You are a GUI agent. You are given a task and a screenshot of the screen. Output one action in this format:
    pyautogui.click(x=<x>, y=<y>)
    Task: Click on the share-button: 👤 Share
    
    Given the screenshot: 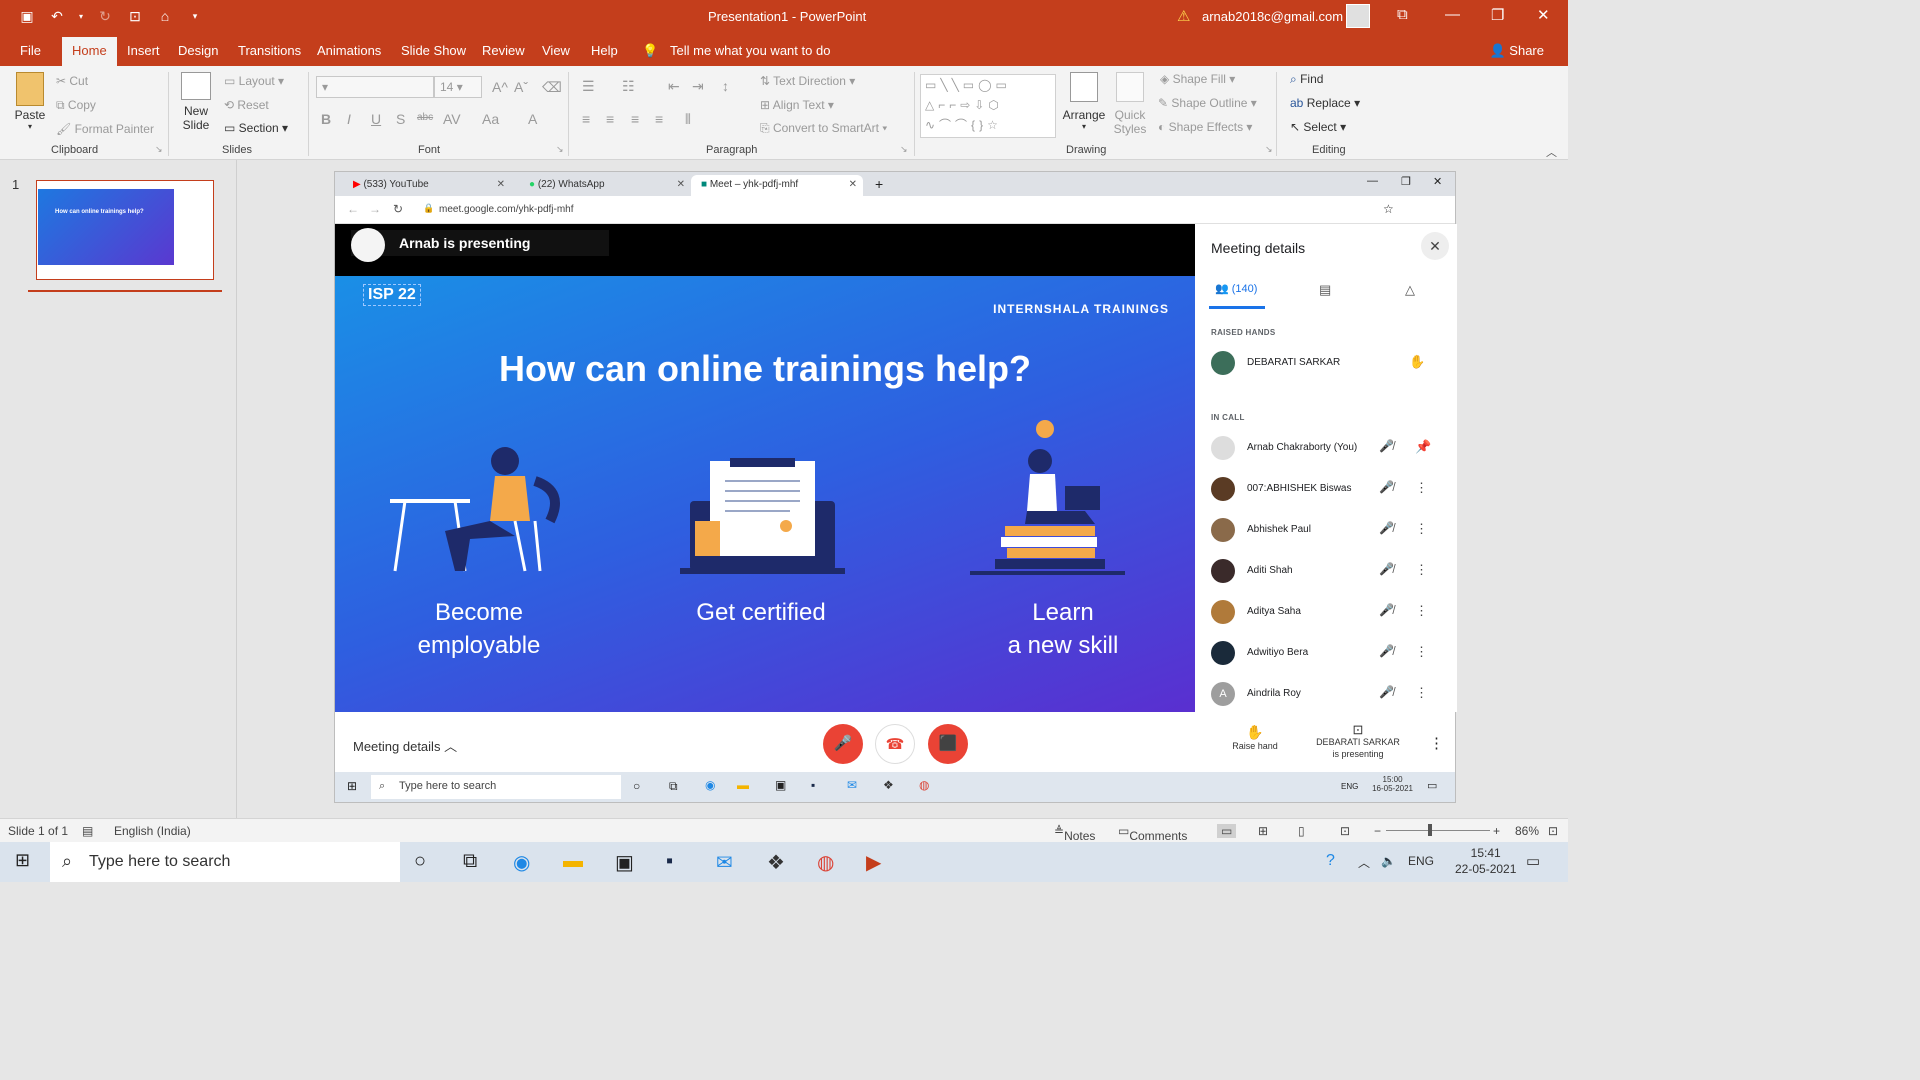 What is the action you would take?
    pyautogui.click(x=1516, y=51)
    